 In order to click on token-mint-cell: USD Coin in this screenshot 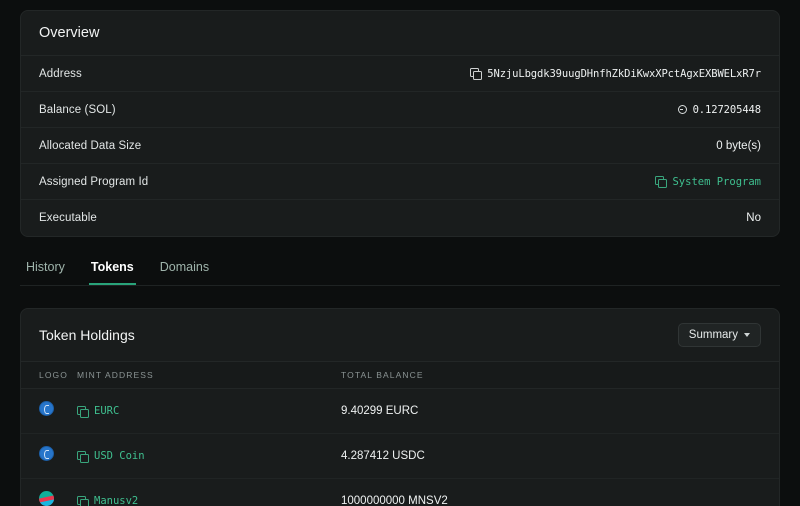, I will do `click(209, 456)`.